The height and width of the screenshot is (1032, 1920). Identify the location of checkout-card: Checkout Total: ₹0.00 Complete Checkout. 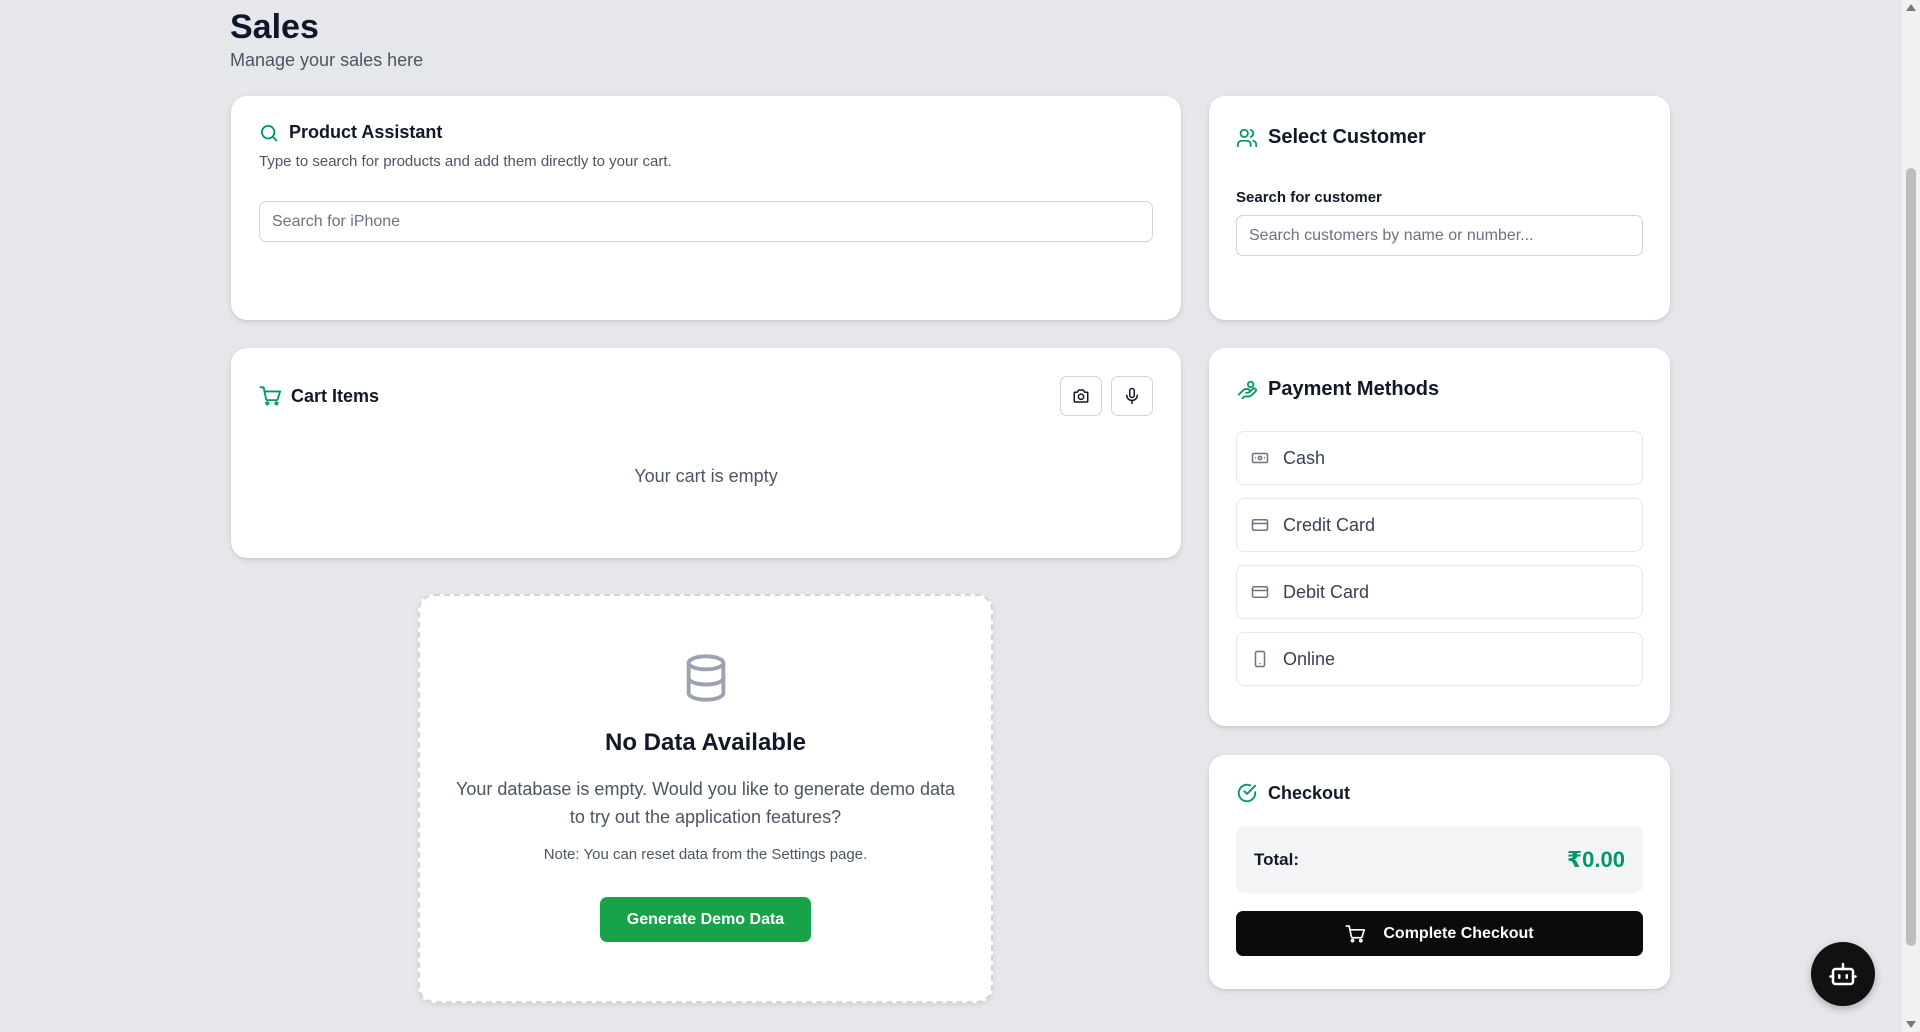
(1439, 872).